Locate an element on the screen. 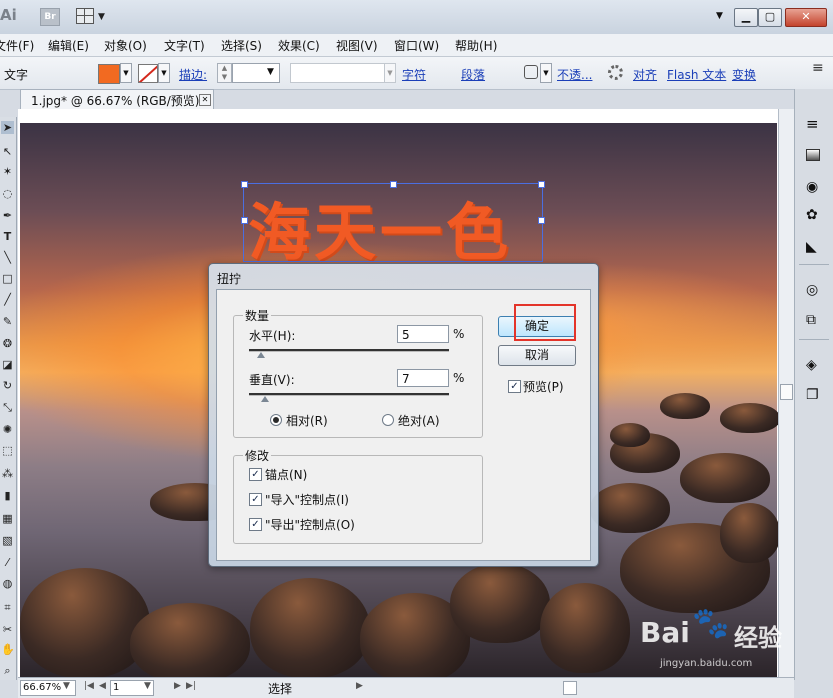 The image size is (833, 698). mesh-tool-icon: ▦ is located at coordinates (7, 518).